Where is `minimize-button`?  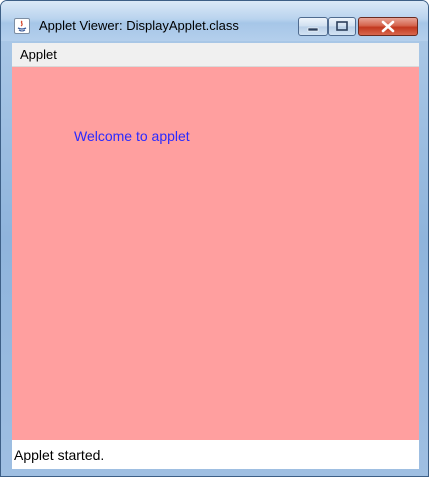 minimize-button is located at coordinates (313, 26).